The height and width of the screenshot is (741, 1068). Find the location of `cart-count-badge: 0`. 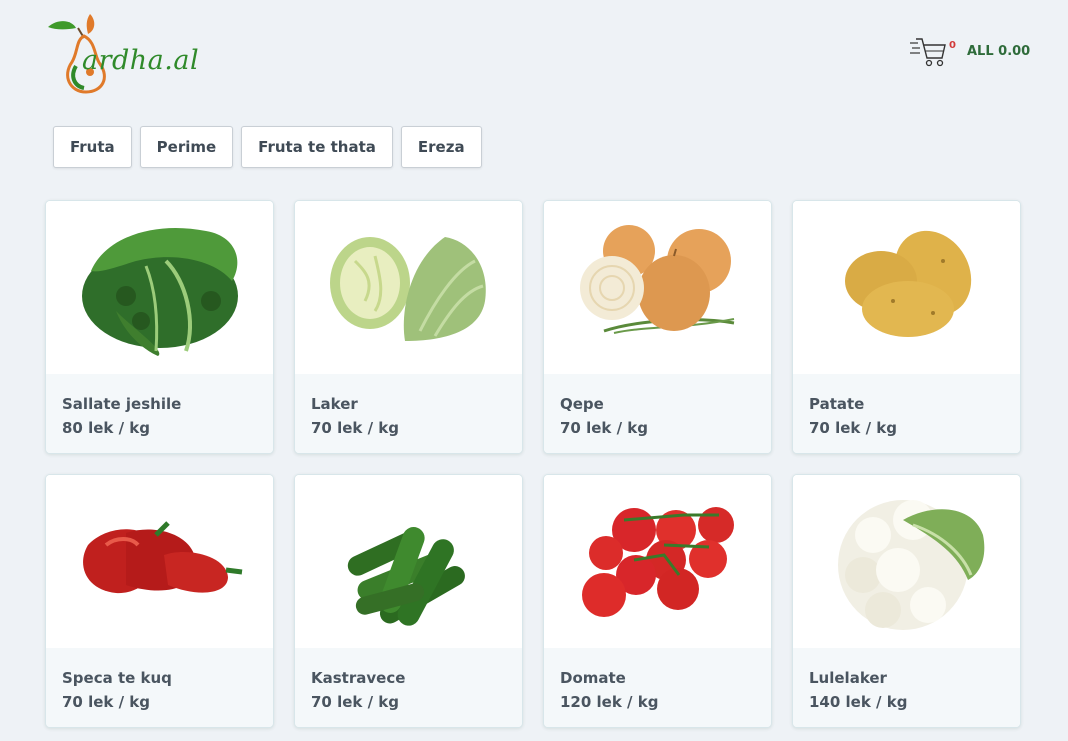

cart-count-badge: 0 is located at coordinates (952, 45).